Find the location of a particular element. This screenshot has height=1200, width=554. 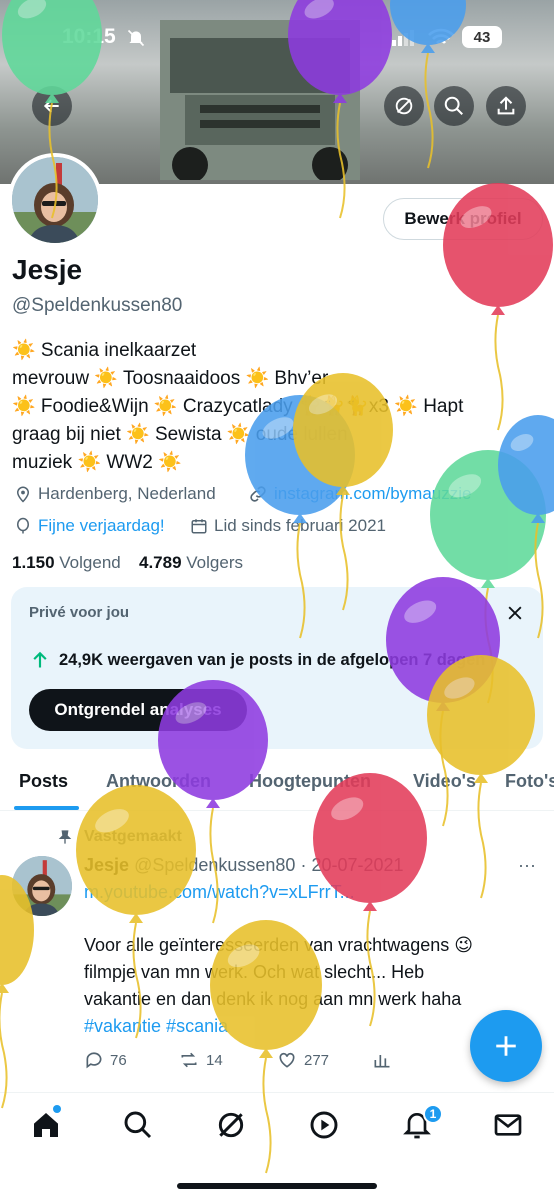

joined-date: Lid sinds februari 2021 is located at coordinates (288, 526).